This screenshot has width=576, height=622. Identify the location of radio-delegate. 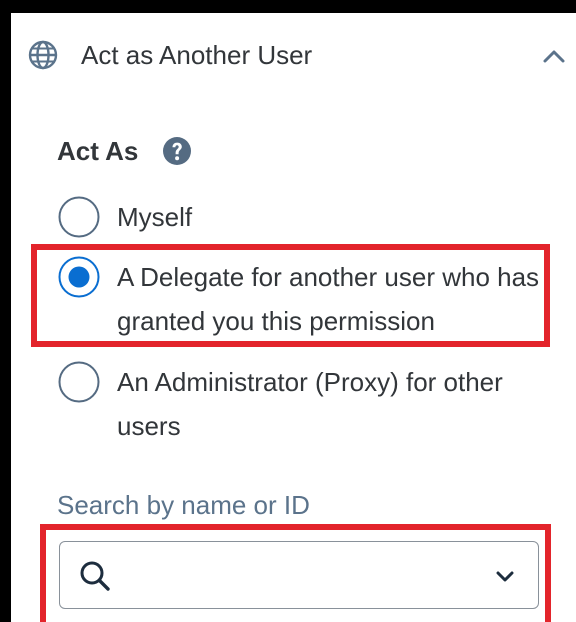
(79, 277).